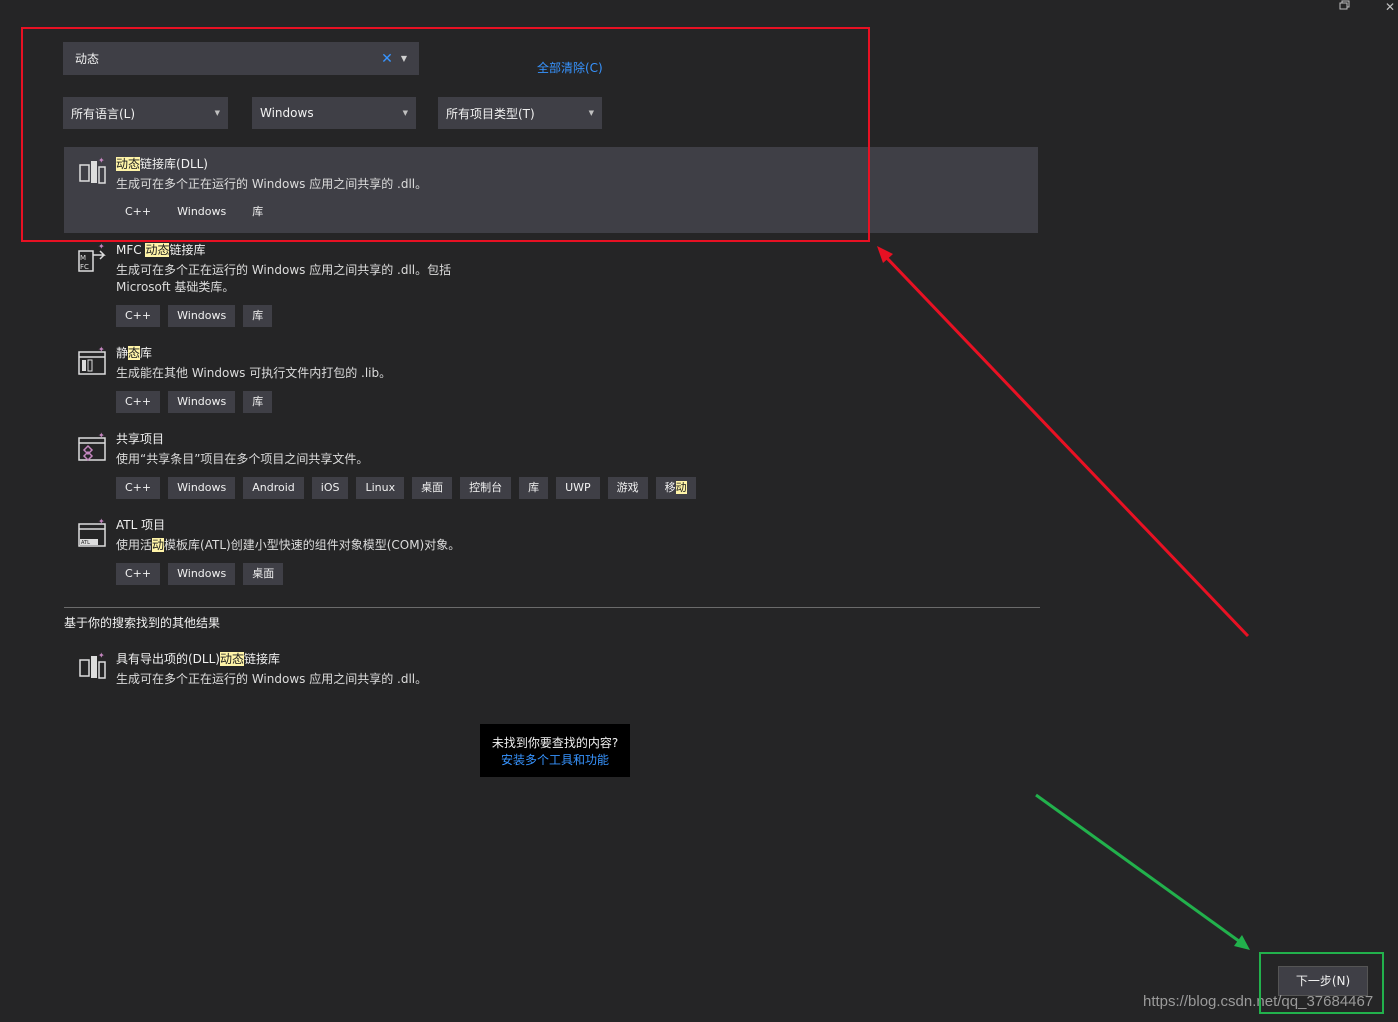 The height and width of the screenshot is (1022, 1398). I want to click on annotation-green-arrowhead, so click(1242, 942).